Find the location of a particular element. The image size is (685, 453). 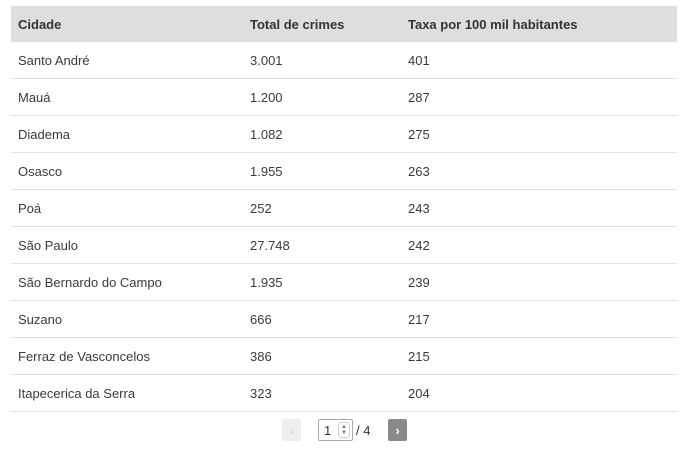

cell-cidade: Itapecerica da Serra is located at coordinates (127, 393).